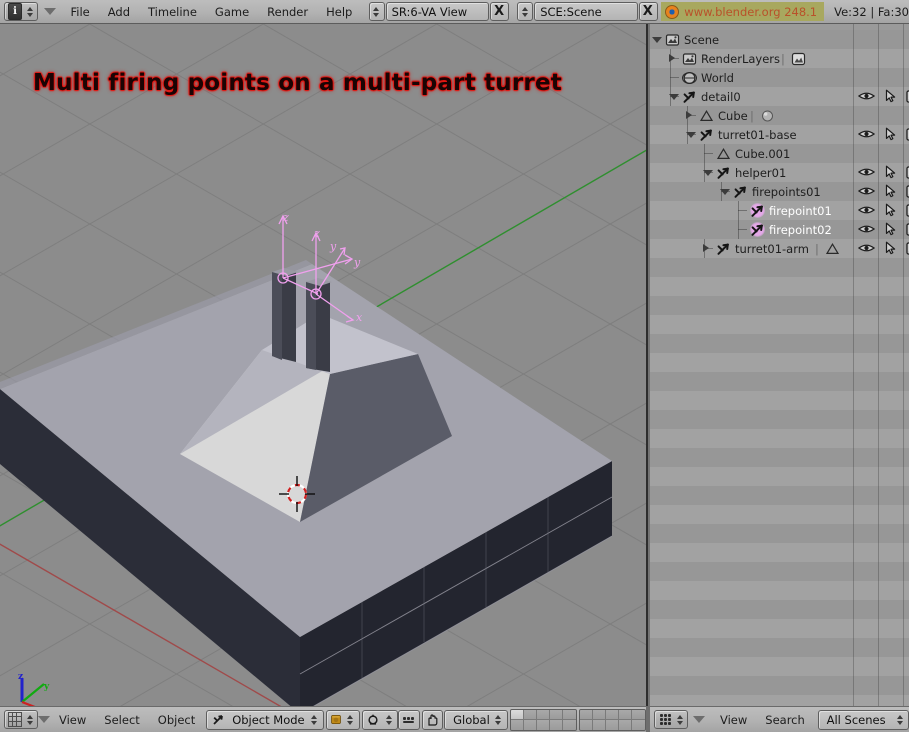 The width and height of the screenshot is (909, 732). What do you see at coordinates (21, 719) in the screenshot?
I see `viewport-editor-type-selector` at bounding box center [21, 719].